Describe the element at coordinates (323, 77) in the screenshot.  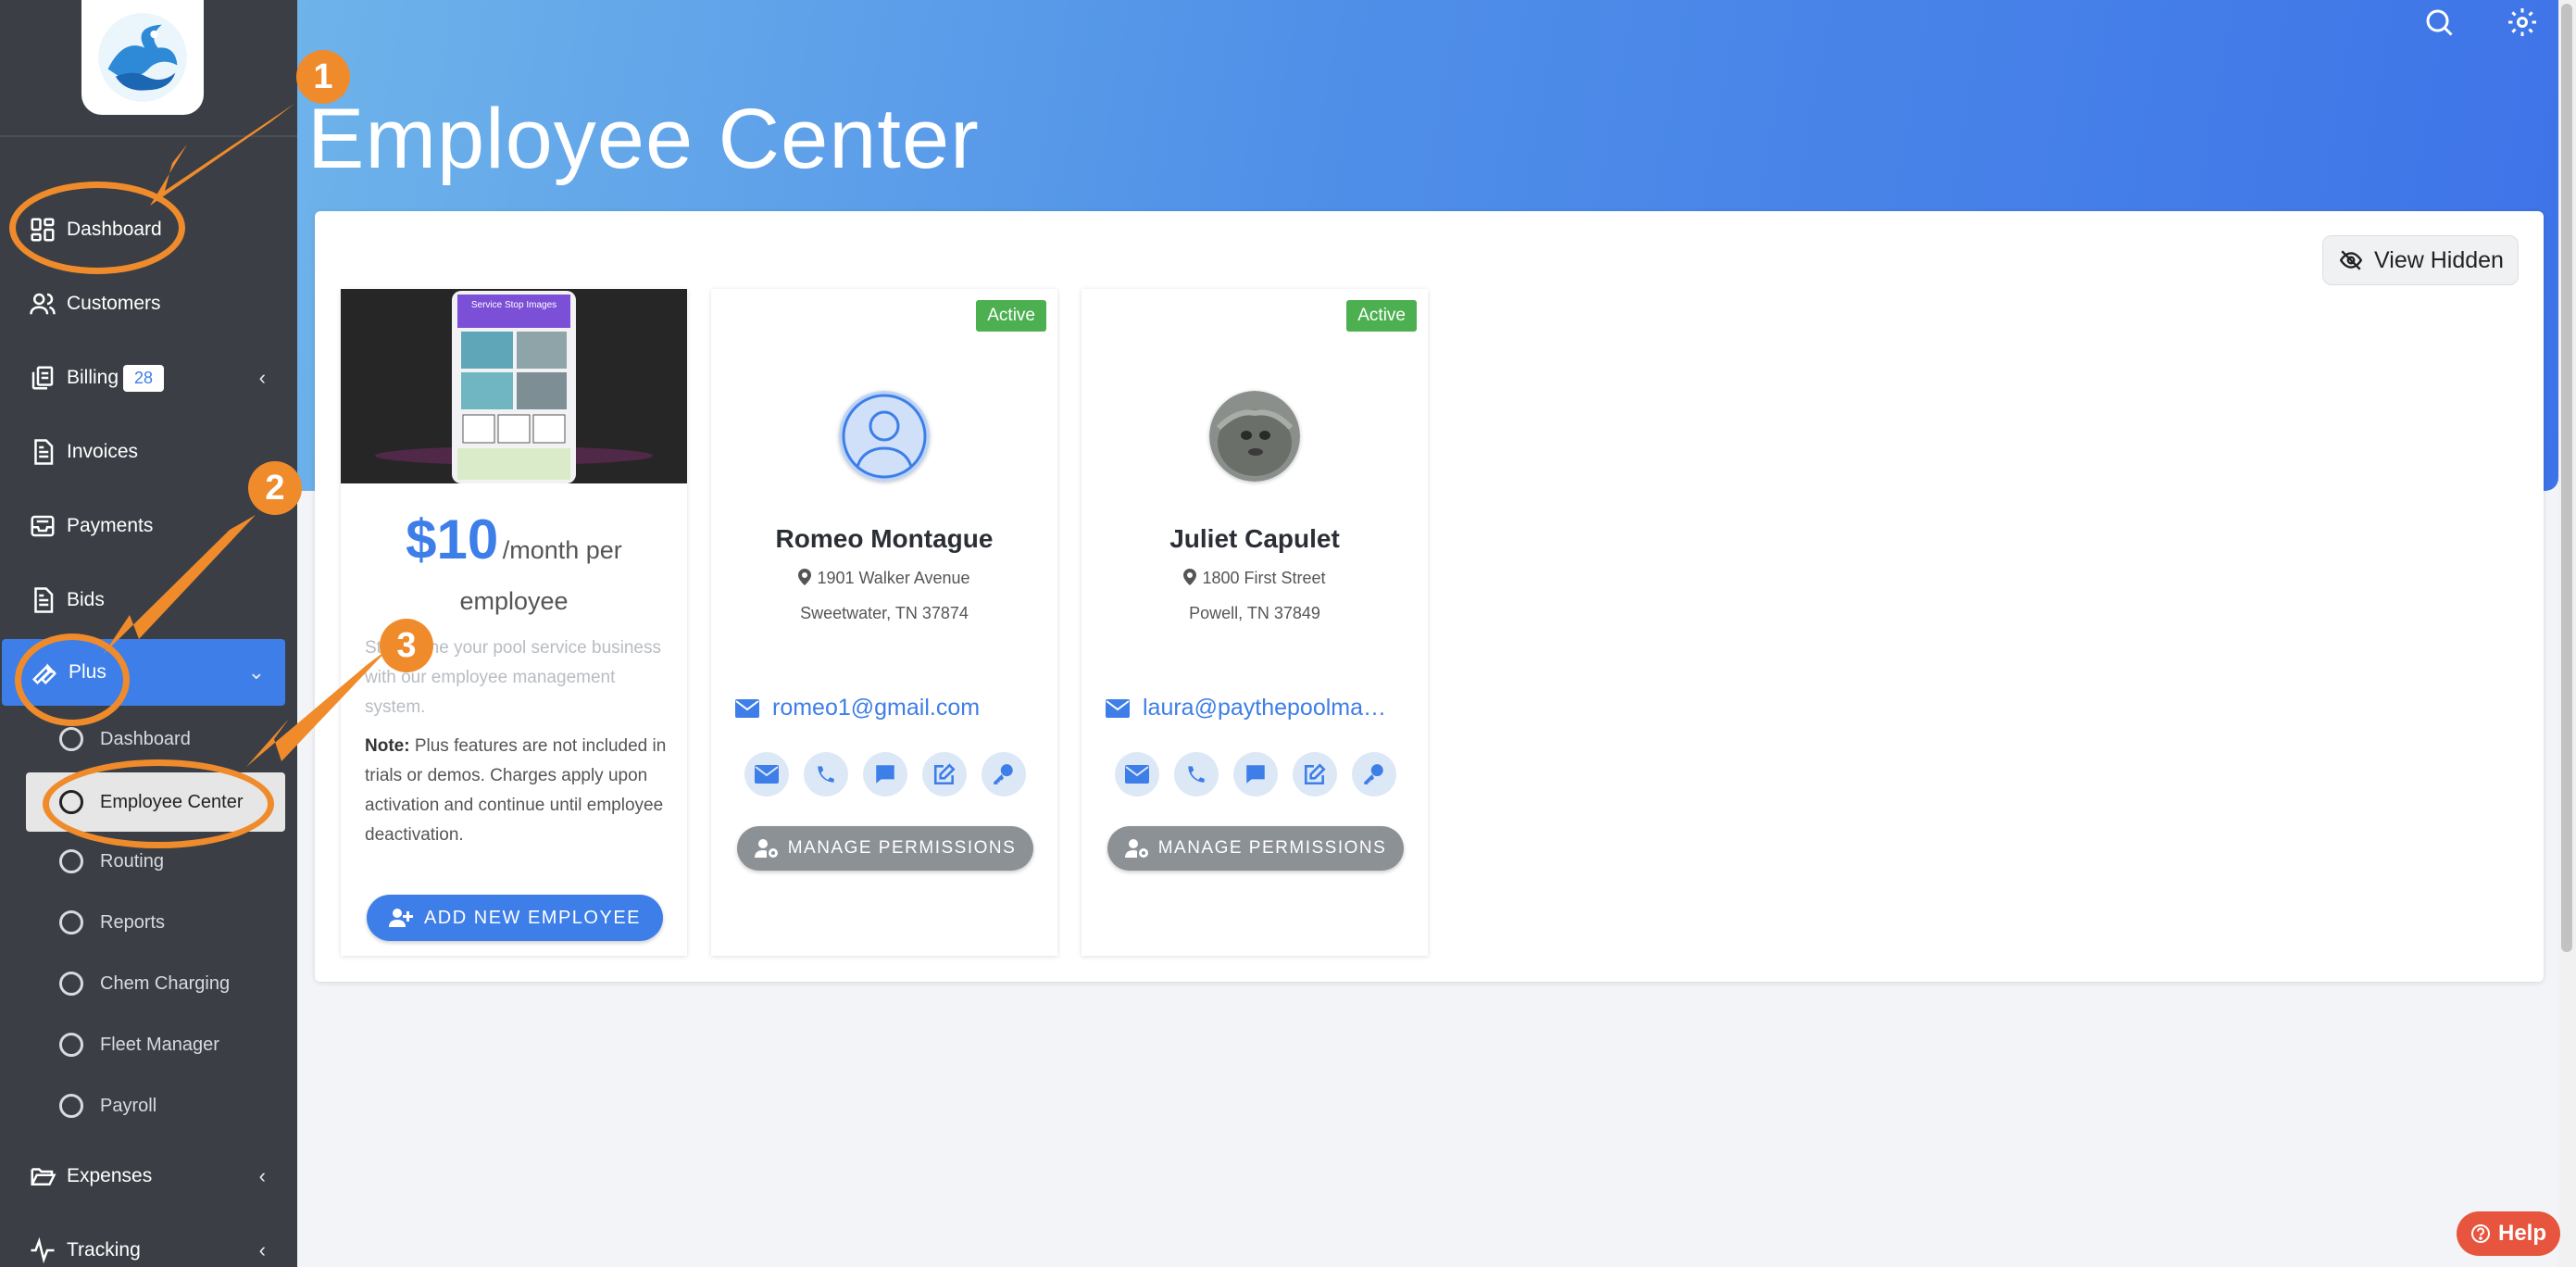
I see `annotation-number: 1` at that location.